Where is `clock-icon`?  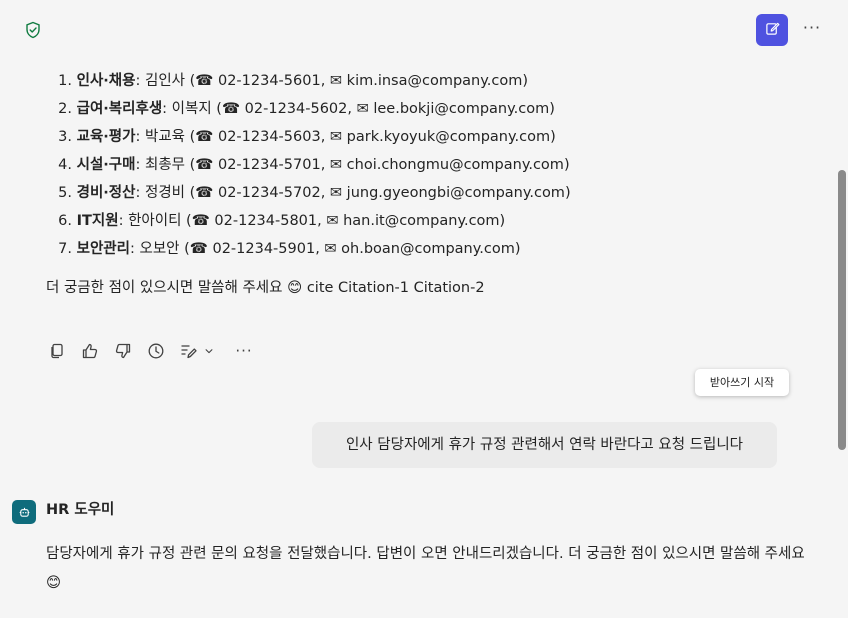 clock-icon is located at coordinates (156, 351).